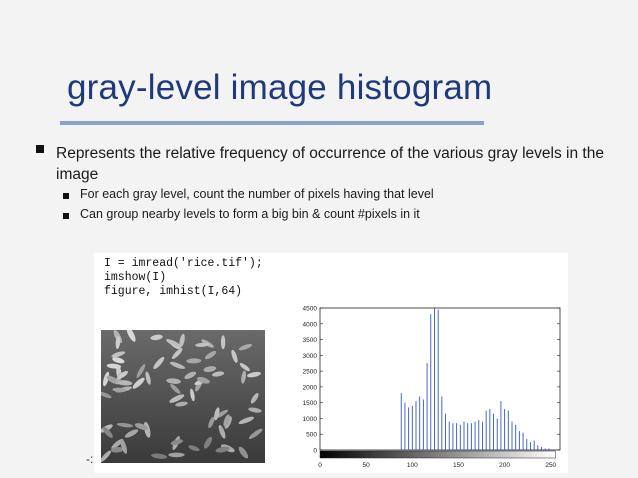 Image resolution: width=638 pixels, height=478 pixels. I want to click on page-marker: -:, so click(90, 459).